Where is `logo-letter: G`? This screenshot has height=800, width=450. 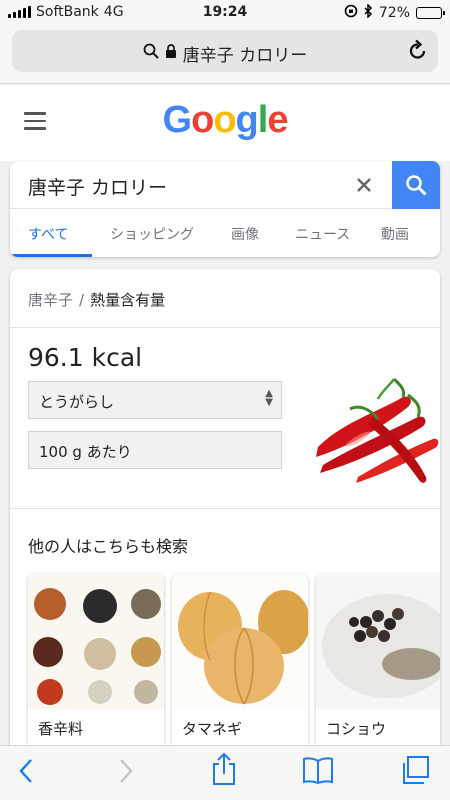 logo-letter: G is located at coordinates (177, 120).